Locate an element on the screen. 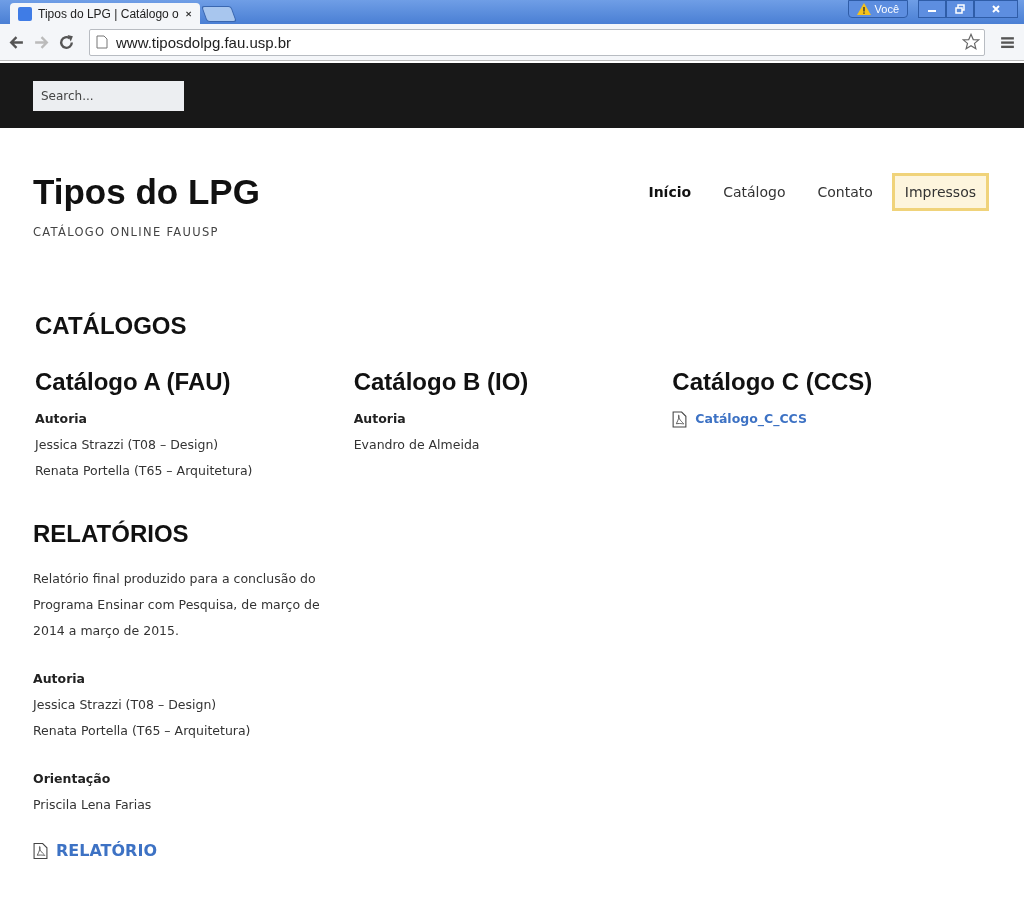  close-window-button is located at coordinates (996, 9).